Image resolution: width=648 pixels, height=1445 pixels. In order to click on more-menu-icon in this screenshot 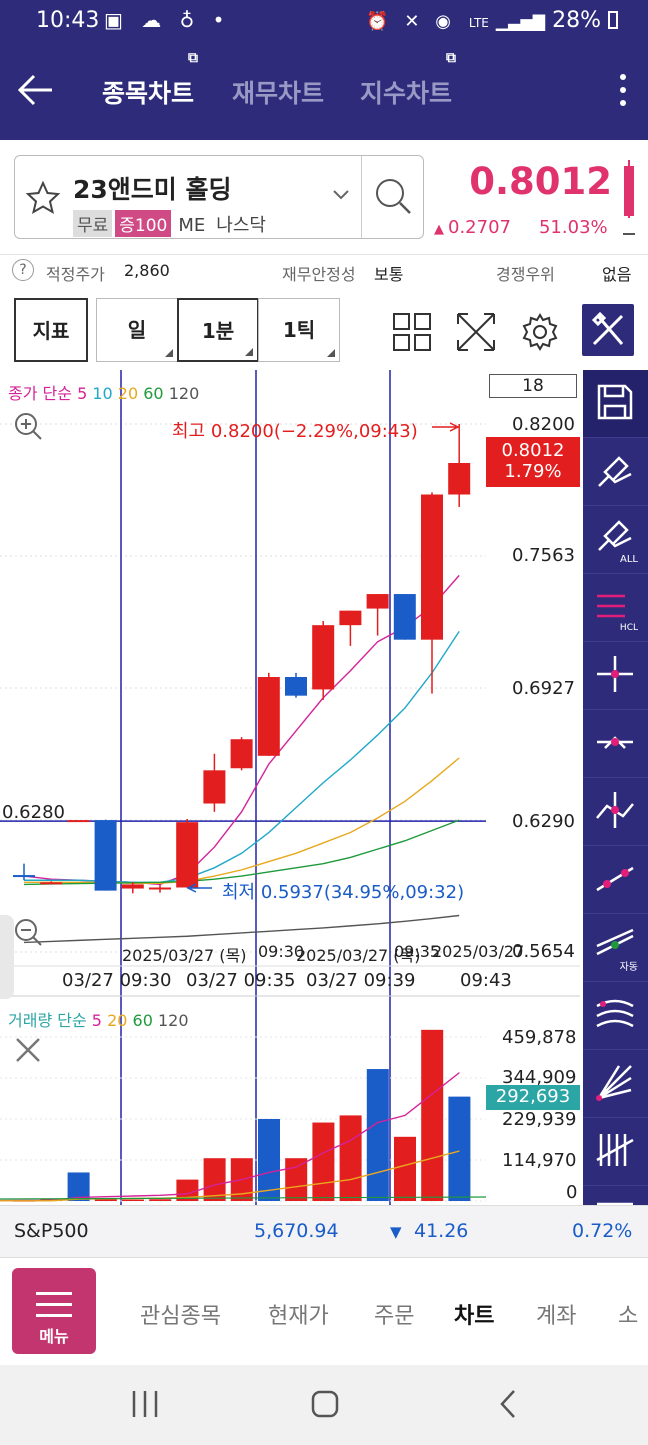, I will do `click(623, 90)`.